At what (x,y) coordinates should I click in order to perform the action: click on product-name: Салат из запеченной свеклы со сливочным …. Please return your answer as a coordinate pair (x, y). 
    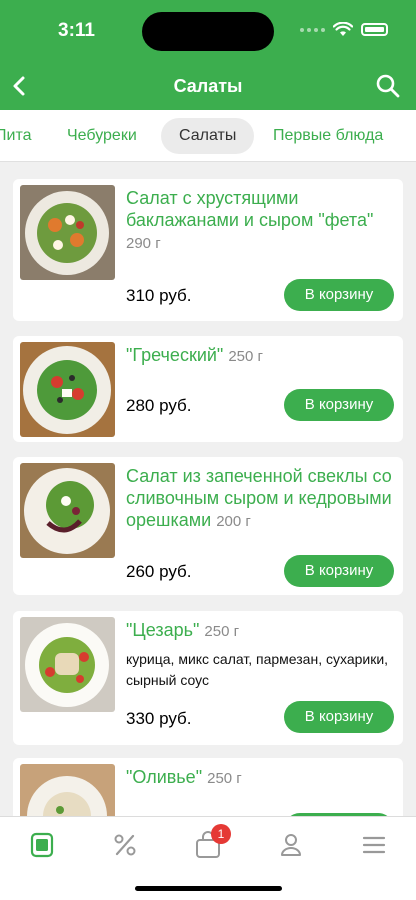
    Looking at the image, I should click on (259, 498).